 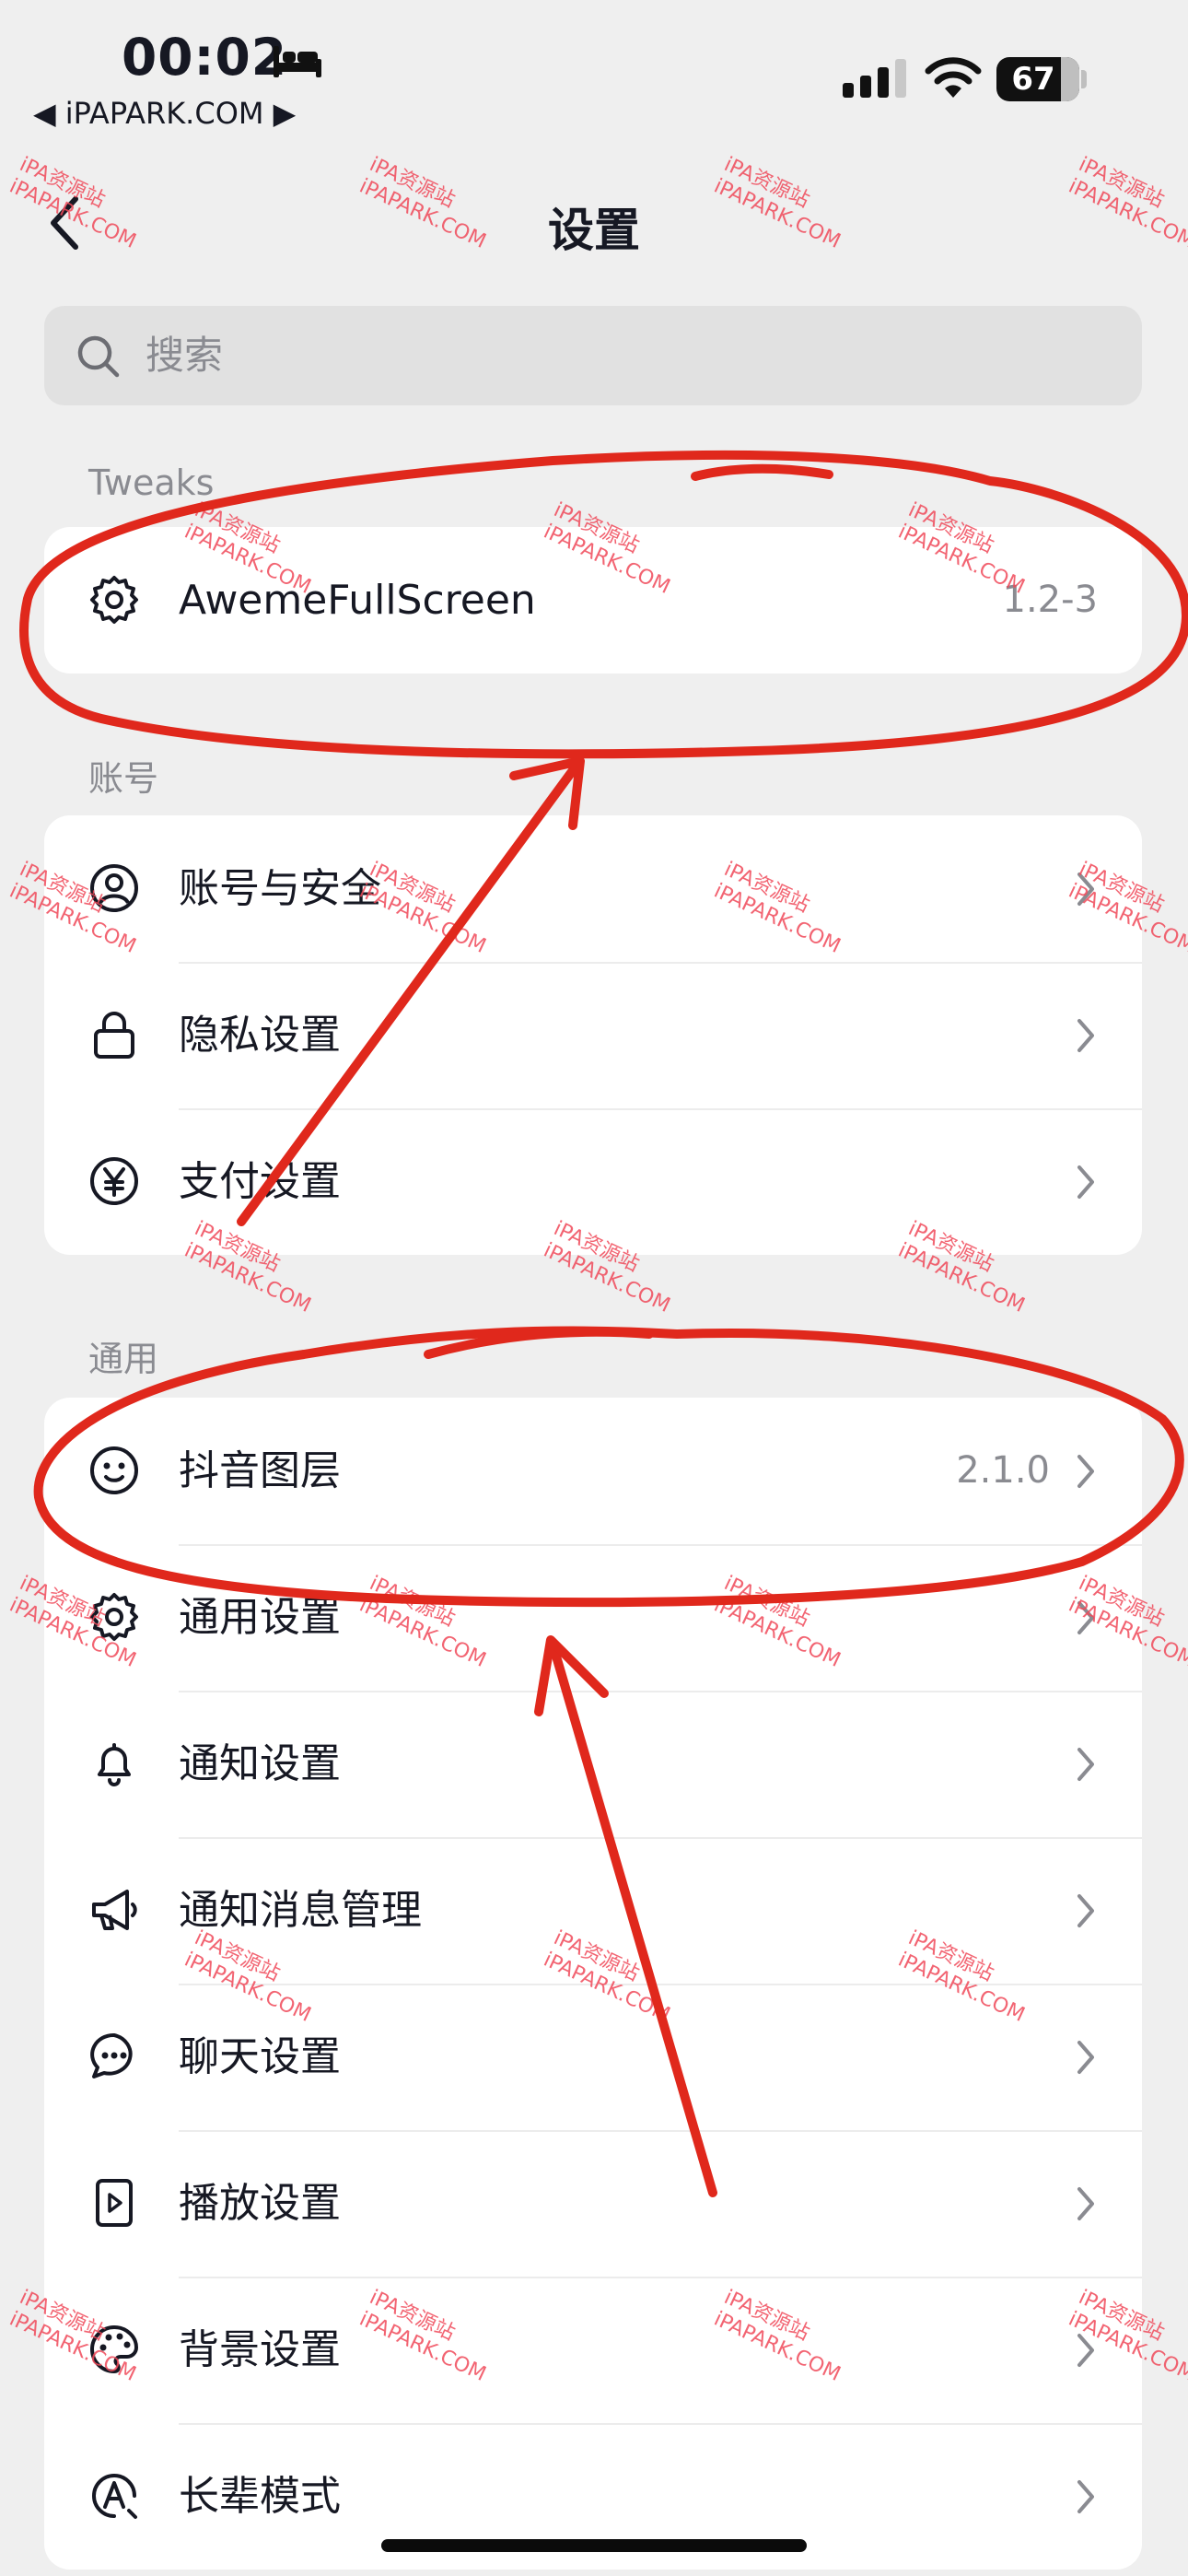 I want to click on elder-mode-icon, so click(x=114, y=2496).